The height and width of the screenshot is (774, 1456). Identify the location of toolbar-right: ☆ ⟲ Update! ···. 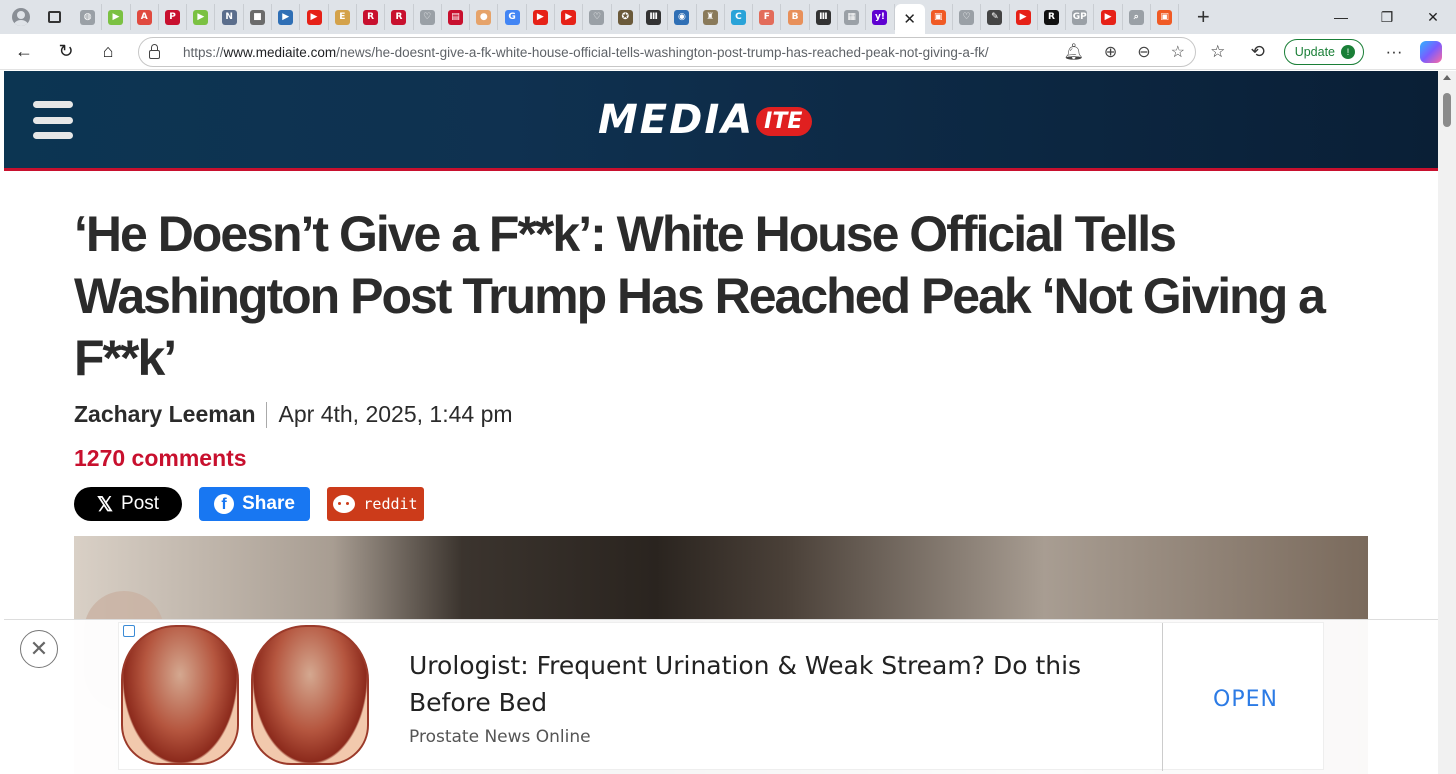
(1327, 52).